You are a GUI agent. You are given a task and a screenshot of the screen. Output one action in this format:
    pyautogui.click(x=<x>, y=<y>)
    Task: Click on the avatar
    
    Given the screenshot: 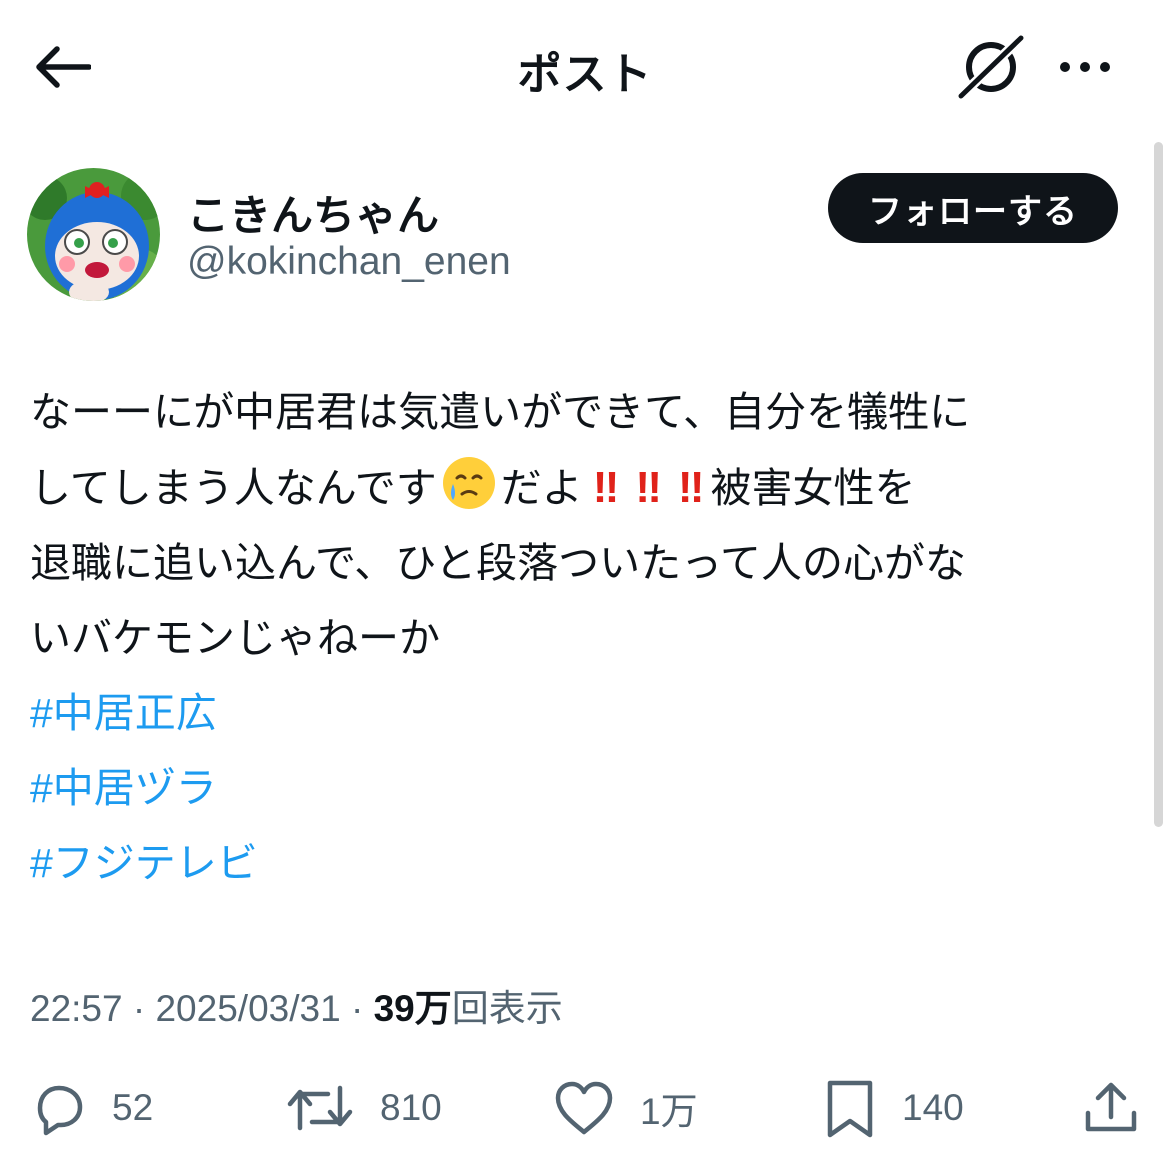 What is the action you would take?
    pyautogui.click(x=93, y=234)
    